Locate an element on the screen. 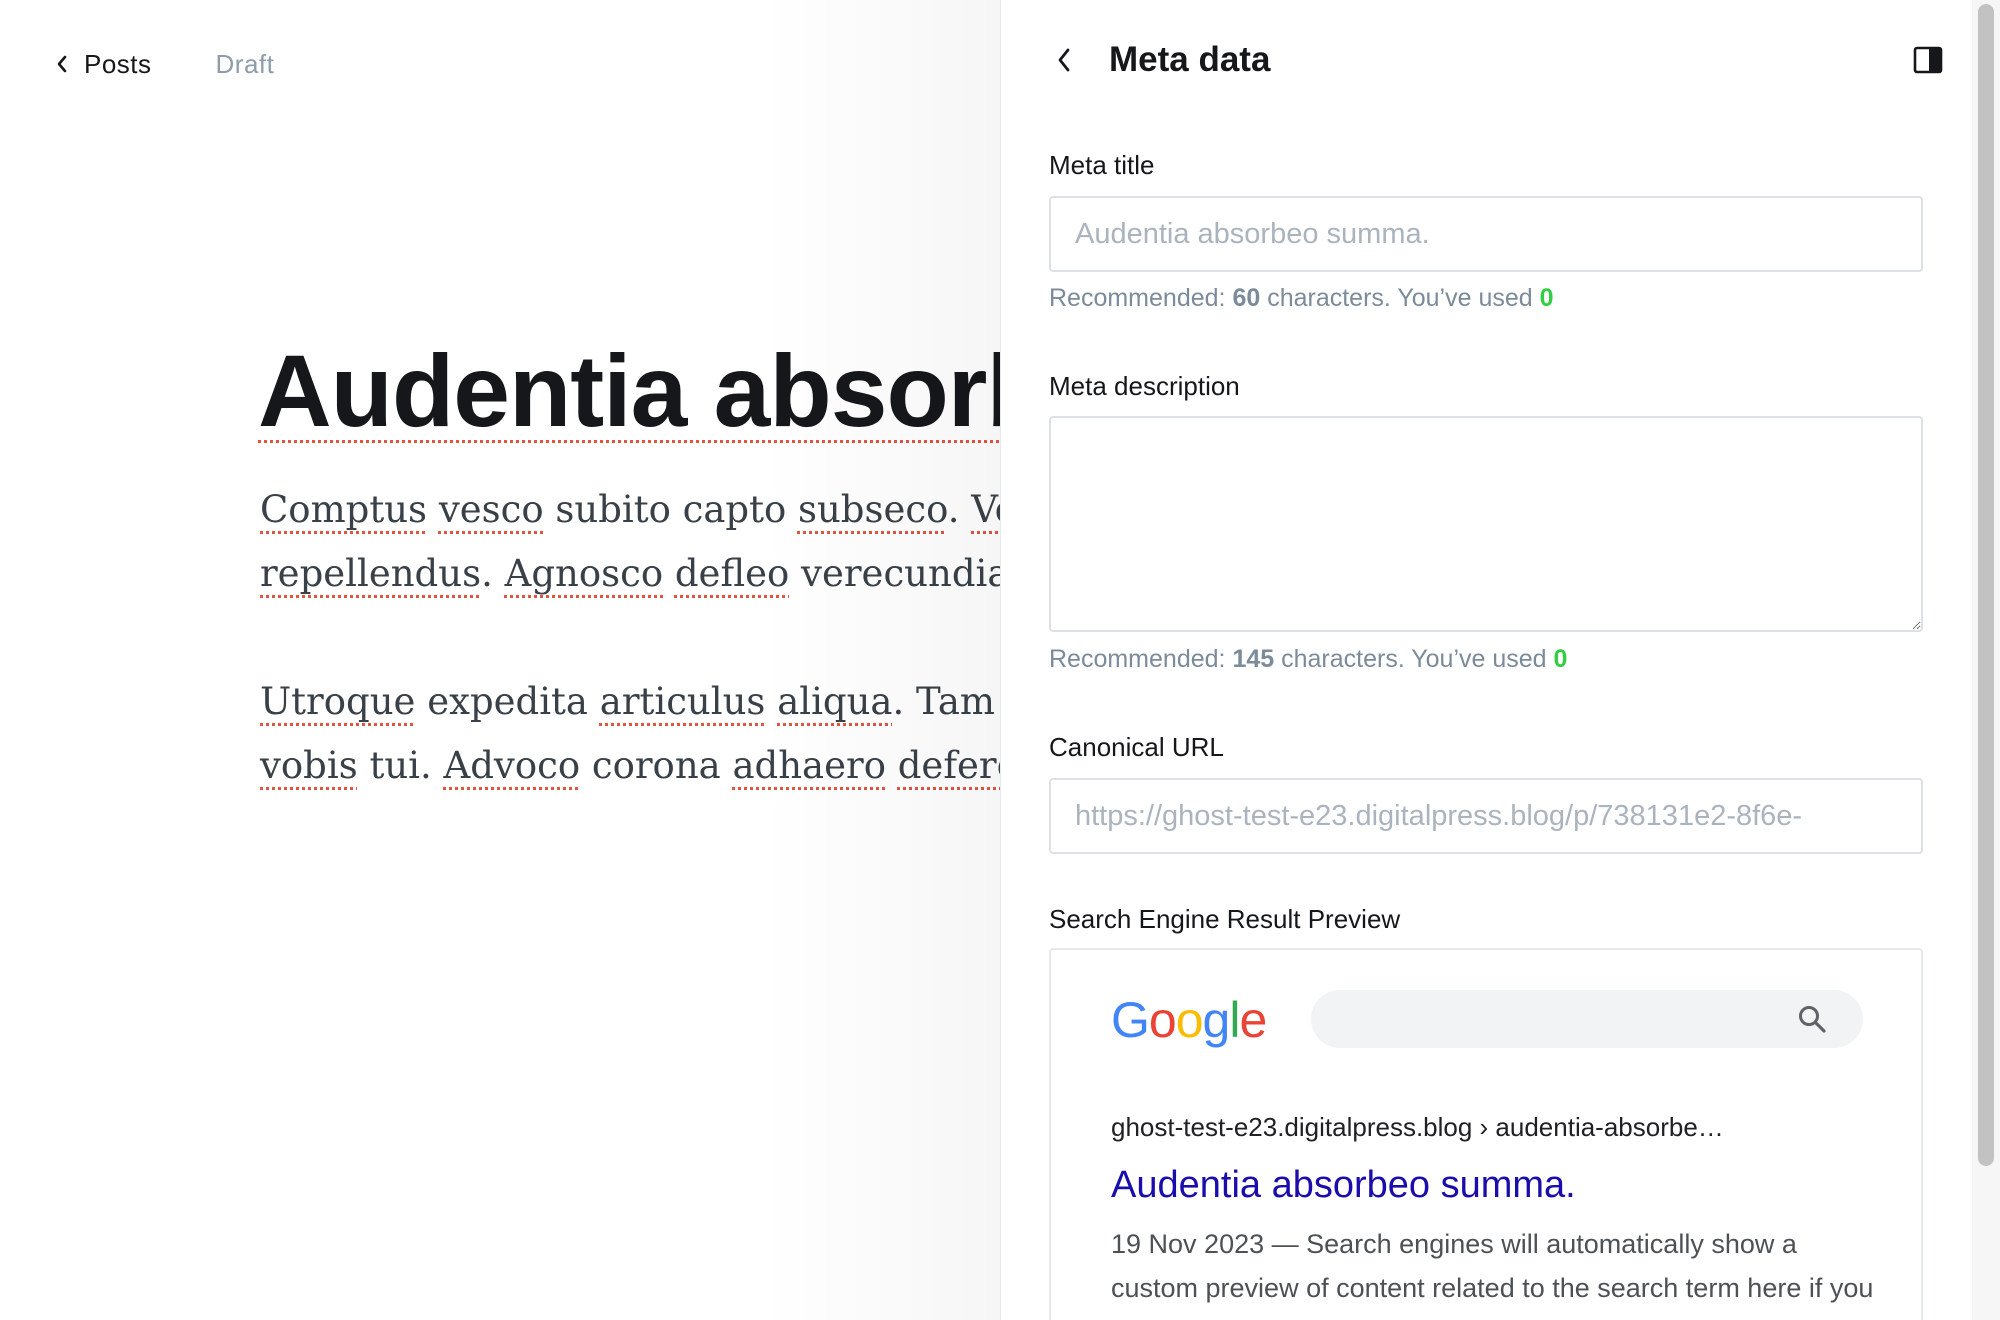 Image resolution: width=2000 pixels, height=1320 pixels. spellcheck-word: defleo is located at coordinates (732, 573).